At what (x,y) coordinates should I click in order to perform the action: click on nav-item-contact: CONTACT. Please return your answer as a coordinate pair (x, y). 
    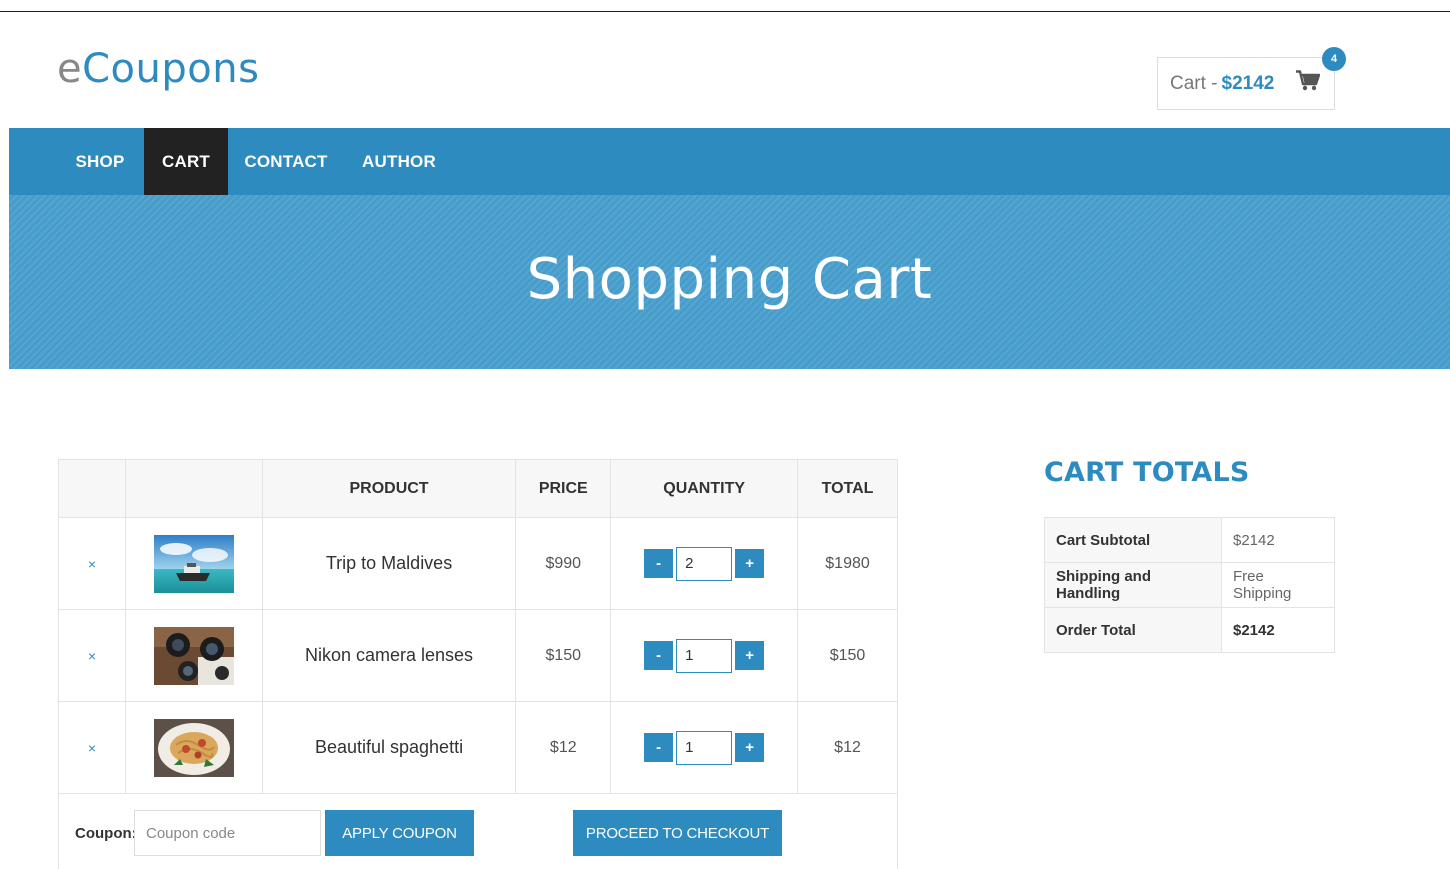
    Looking at the image, I should click on (286, 161).